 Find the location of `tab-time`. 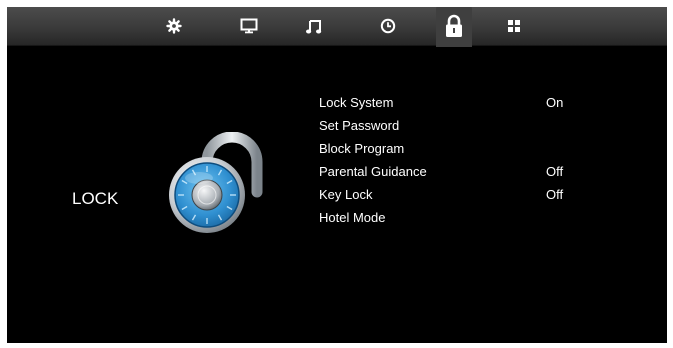

tab-time is located at coordinates (388, 26).